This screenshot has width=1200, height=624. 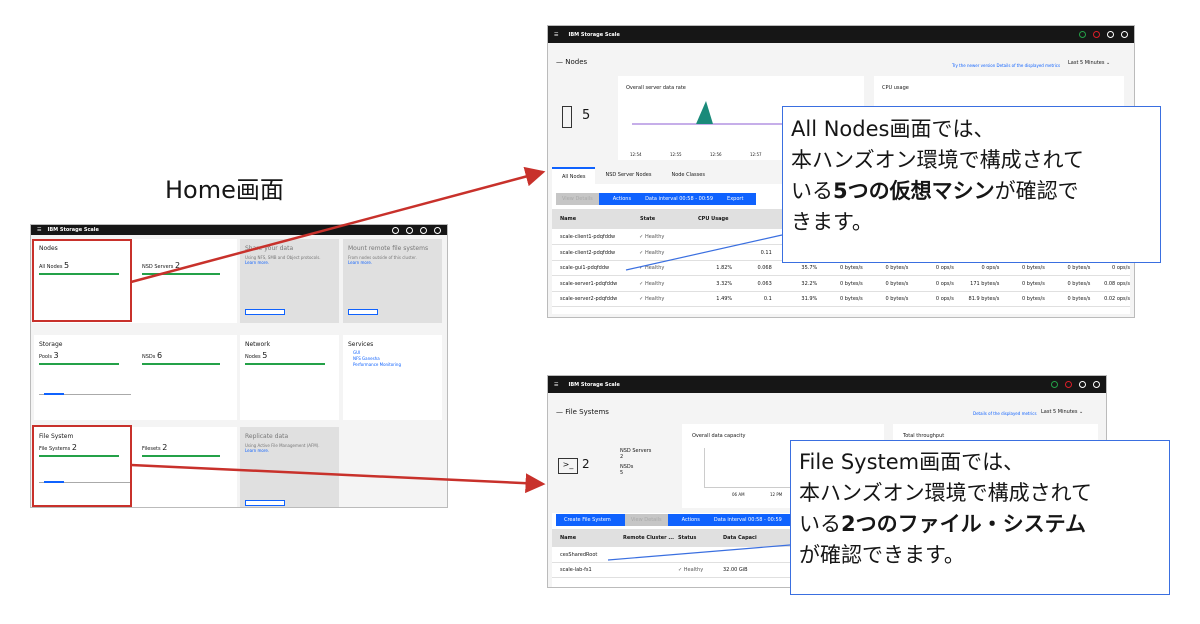 I want to click on fs-nsd-servers-count: 2, so click(x=622, y=457).